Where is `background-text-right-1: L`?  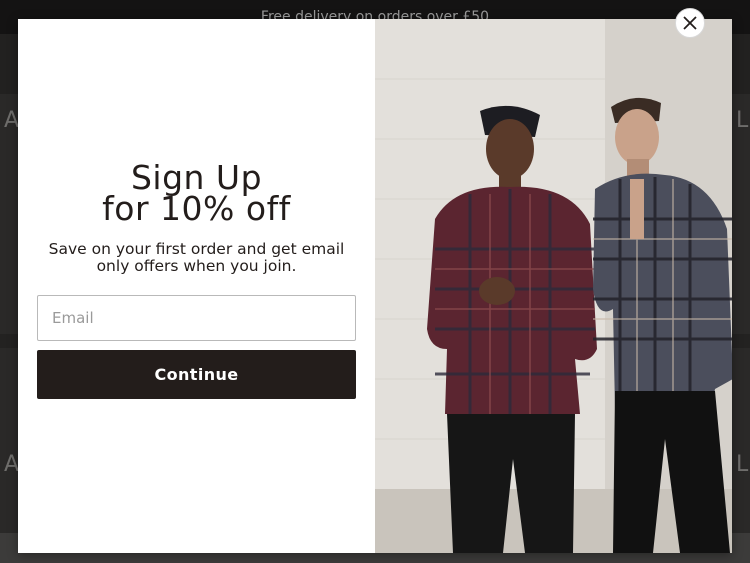 background-text-right-1: L is located at coordinates (742, 120).